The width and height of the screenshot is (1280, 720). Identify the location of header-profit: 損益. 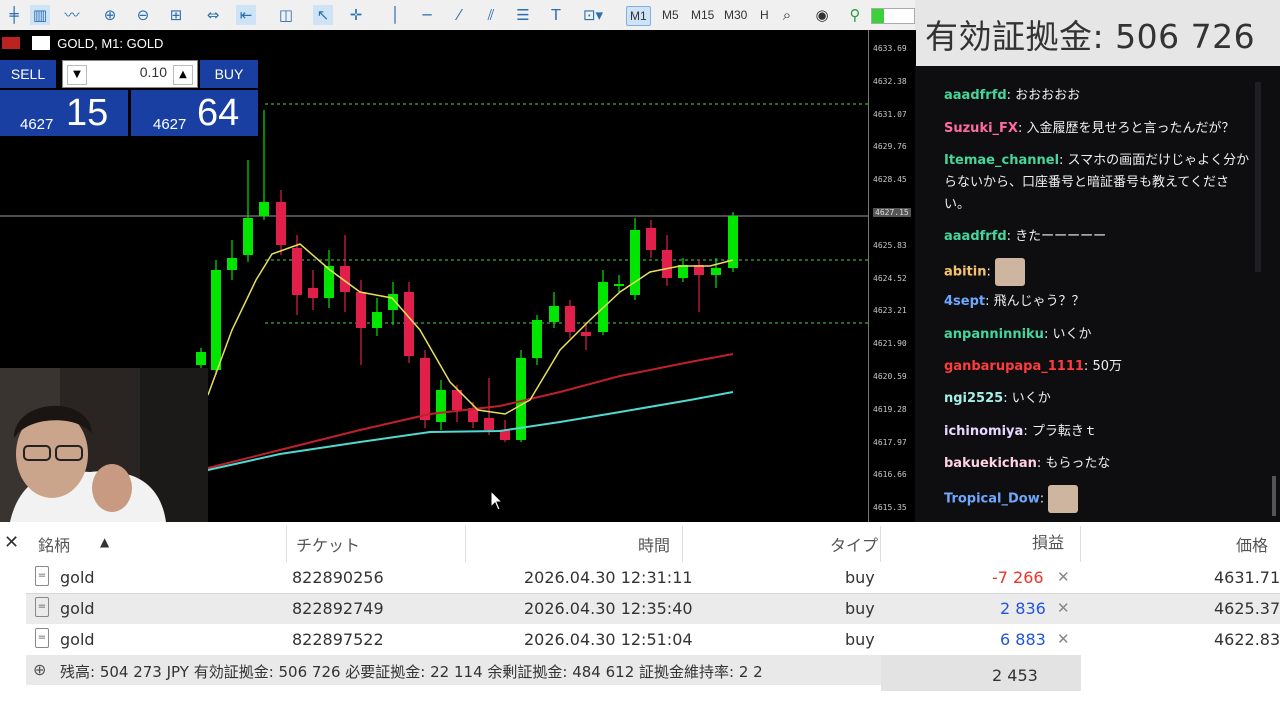
(1048, 541).